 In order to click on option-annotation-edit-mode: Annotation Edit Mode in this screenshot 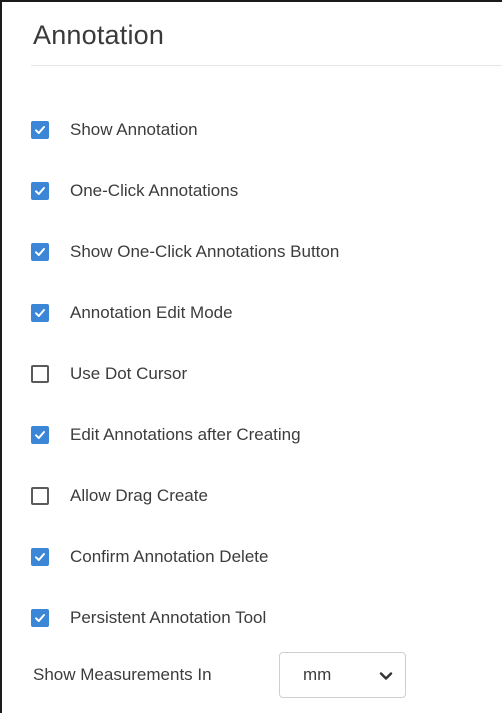, I will do `click(132, 313)`.